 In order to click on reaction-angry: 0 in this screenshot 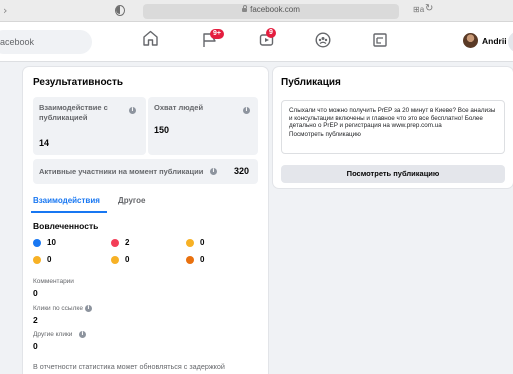, I will do `click(195, 259)`.